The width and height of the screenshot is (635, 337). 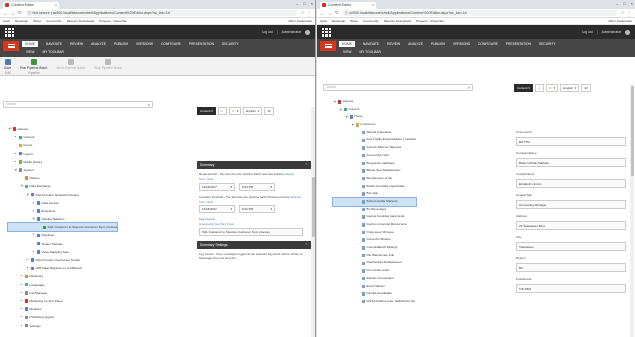 I want to click on finished-date-field: 11/16/2017 ▾, so click(x=217, y=209).